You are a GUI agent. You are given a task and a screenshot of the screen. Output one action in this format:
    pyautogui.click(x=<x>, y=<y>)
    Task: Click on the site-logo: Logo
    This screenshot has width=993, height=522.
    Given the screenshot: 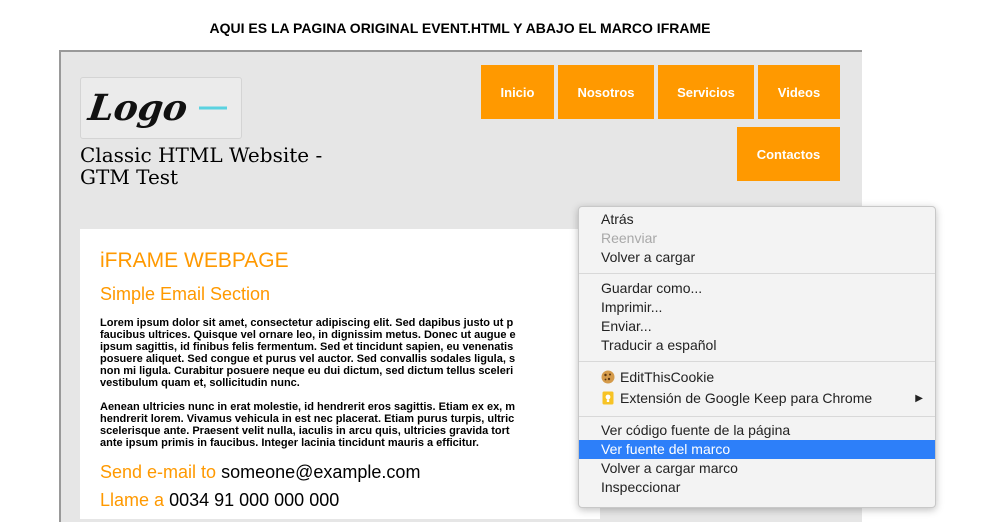 What is the action you would take?
    pyautogui.click(x=161, y=108)
    